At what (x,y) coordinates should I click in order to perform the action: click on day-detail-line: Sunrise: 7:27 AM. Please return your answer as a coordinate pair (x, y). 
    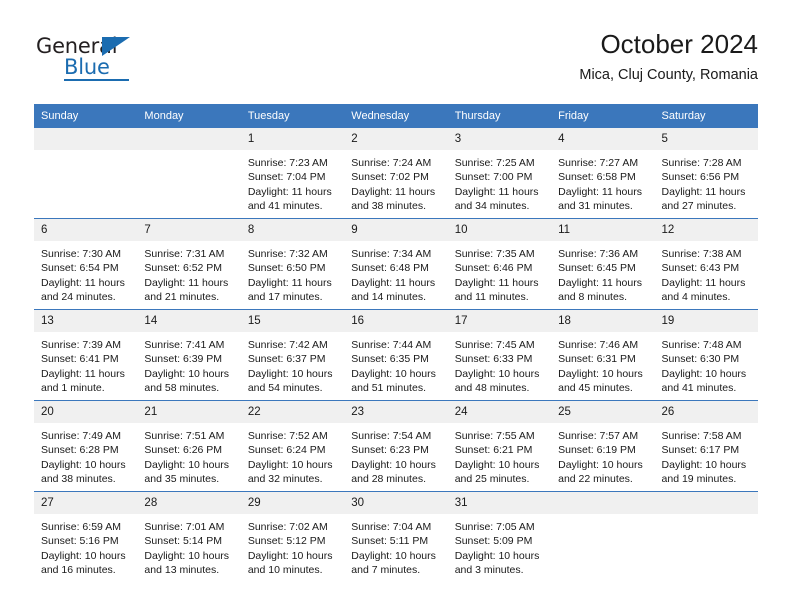
    Looking at the image, I should click on (598, 163).